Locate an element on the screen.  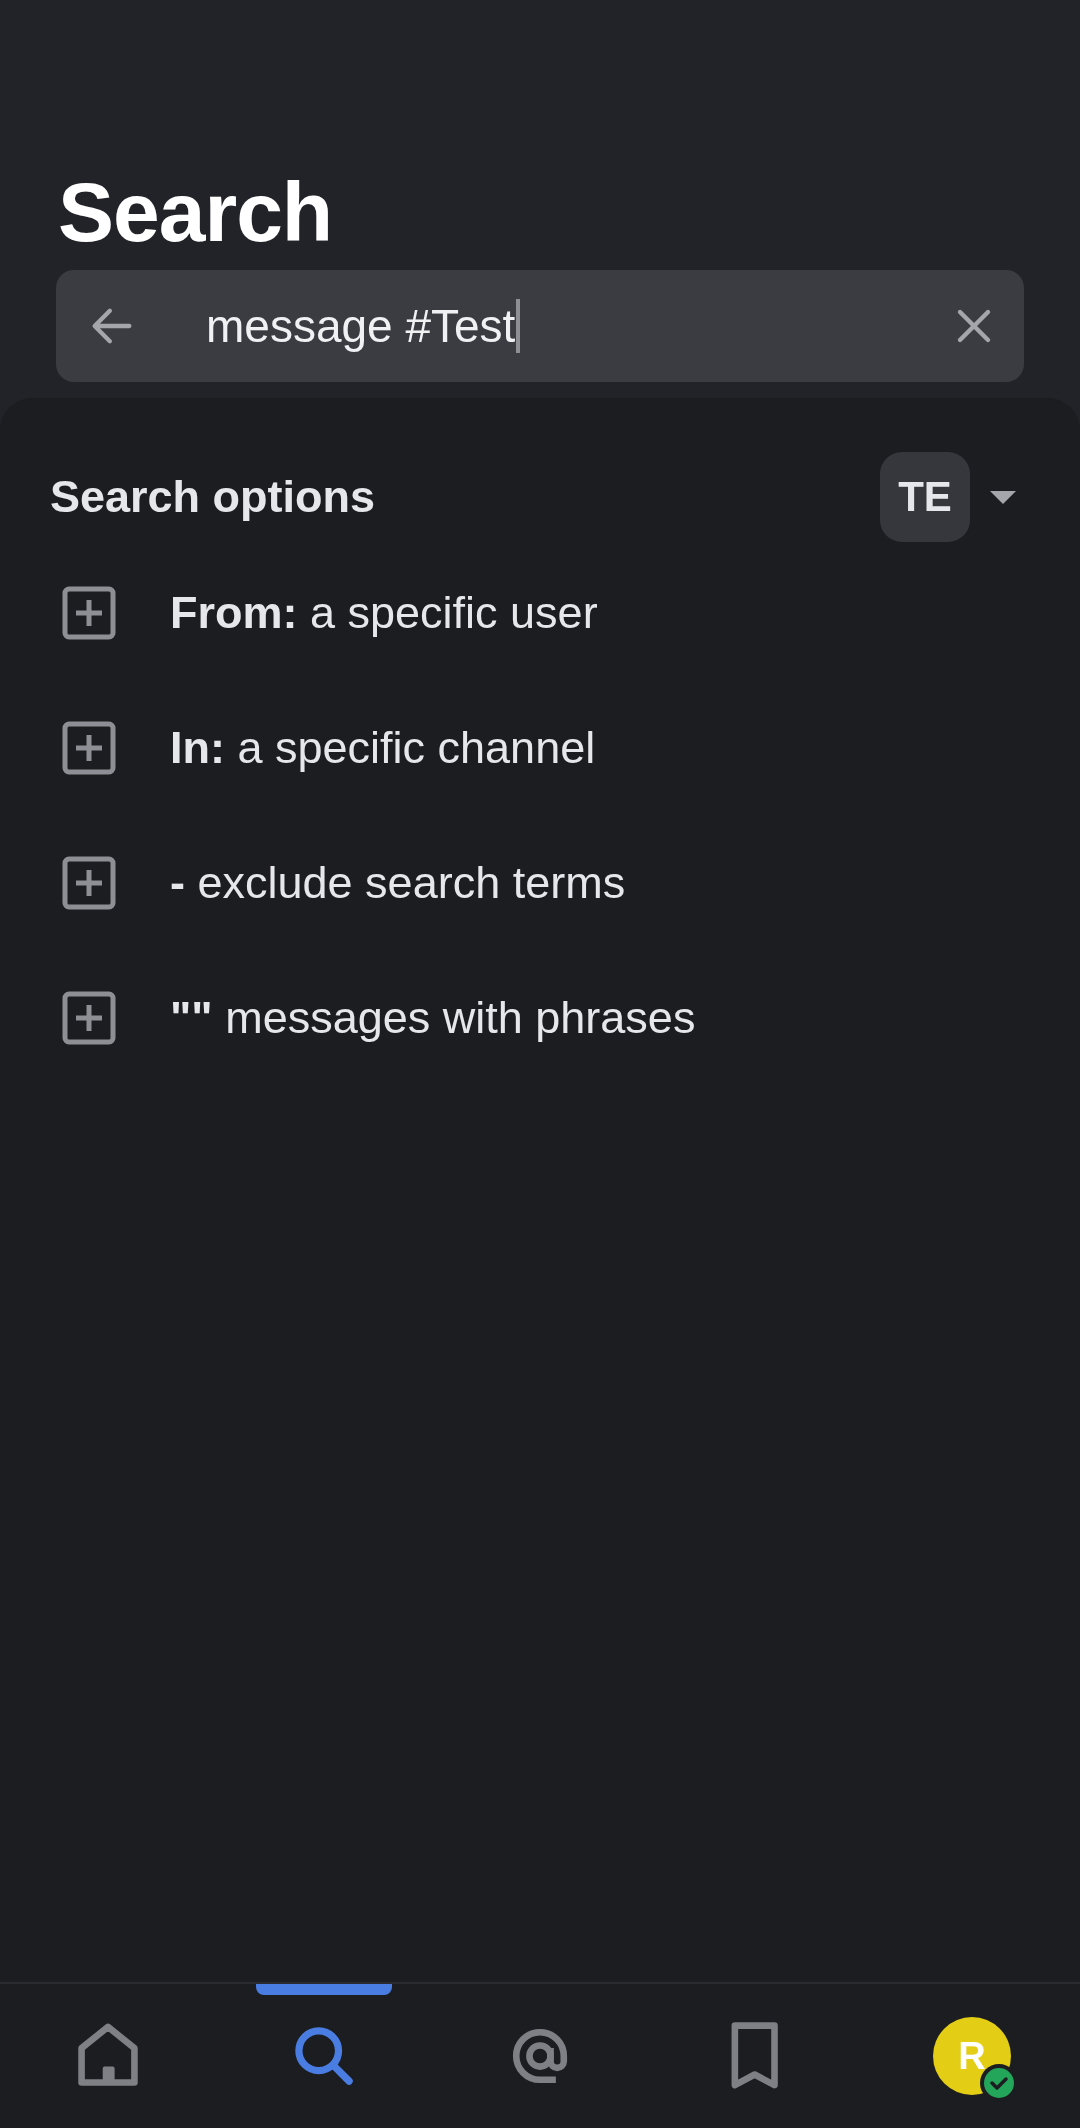
caret-icon is located at coordinates (1003, 497).